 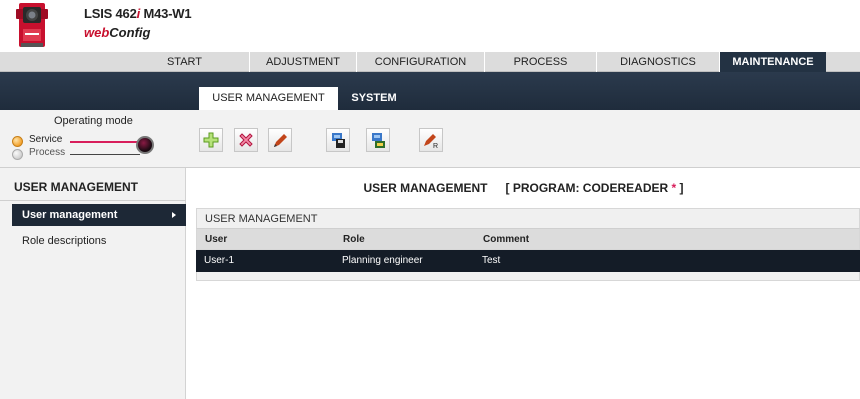 I want to click on save-to-device-button, so click(x=338, y=140).